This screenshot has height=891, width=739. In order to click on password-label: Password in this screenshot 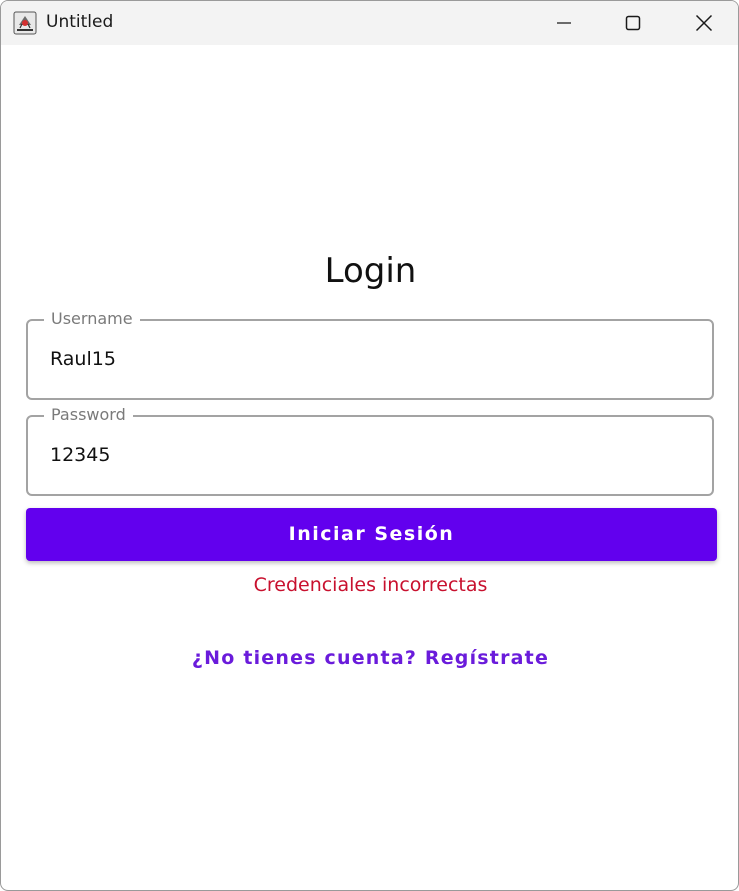, I will do `click(88, 414)`.